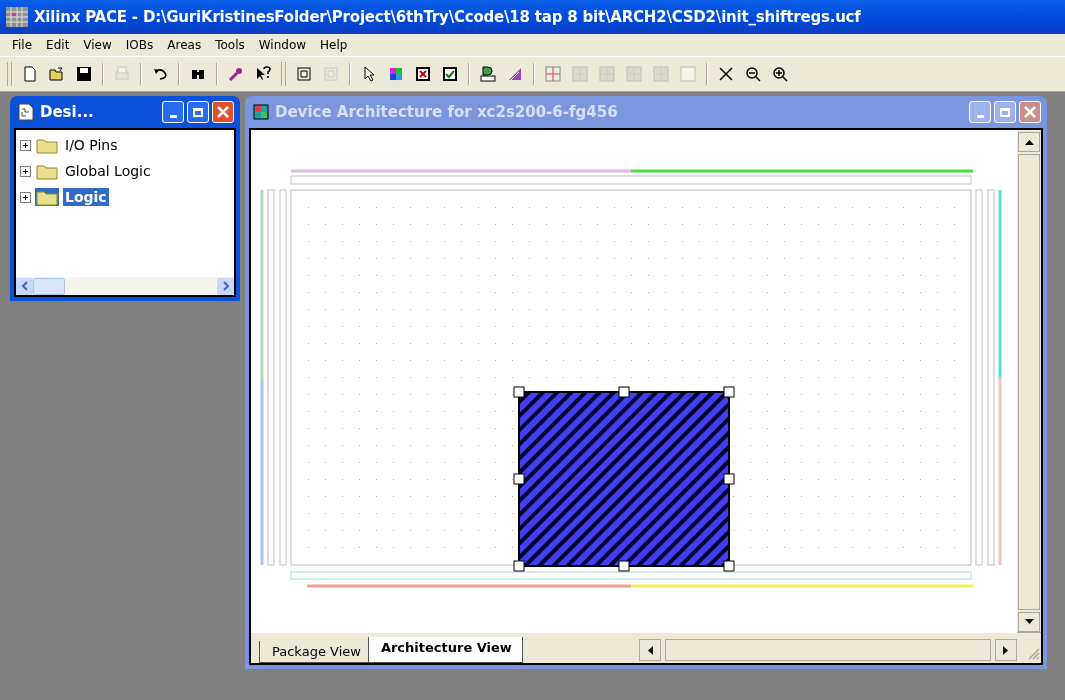 The image size is (1065, 700). What do you see at coordinates (261, 112) in the screenshot?
I see `color-grid-icon` at bounding box center [261, 112].